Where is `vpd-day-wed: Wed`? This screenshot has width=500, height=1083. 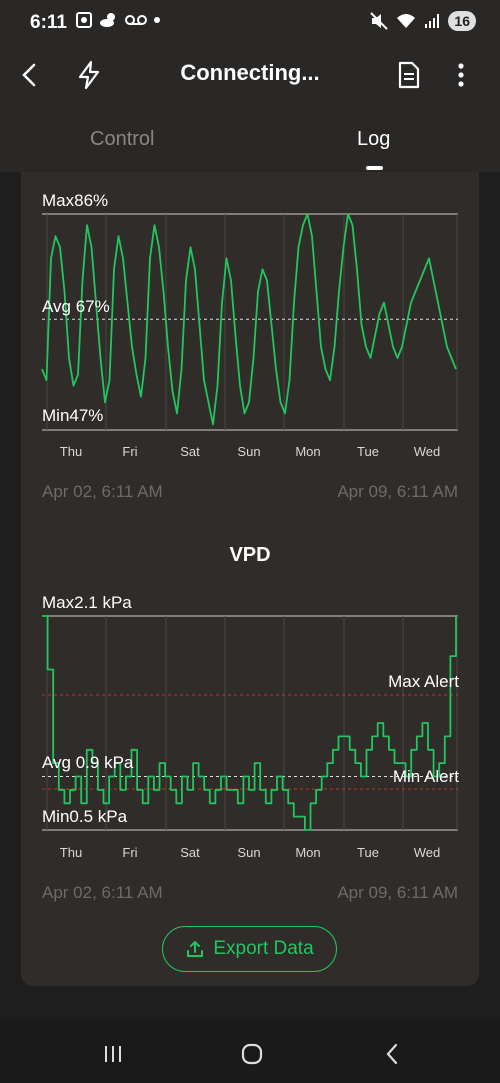 vpd-day-wed: Wed is located at coordinates (427, 852).